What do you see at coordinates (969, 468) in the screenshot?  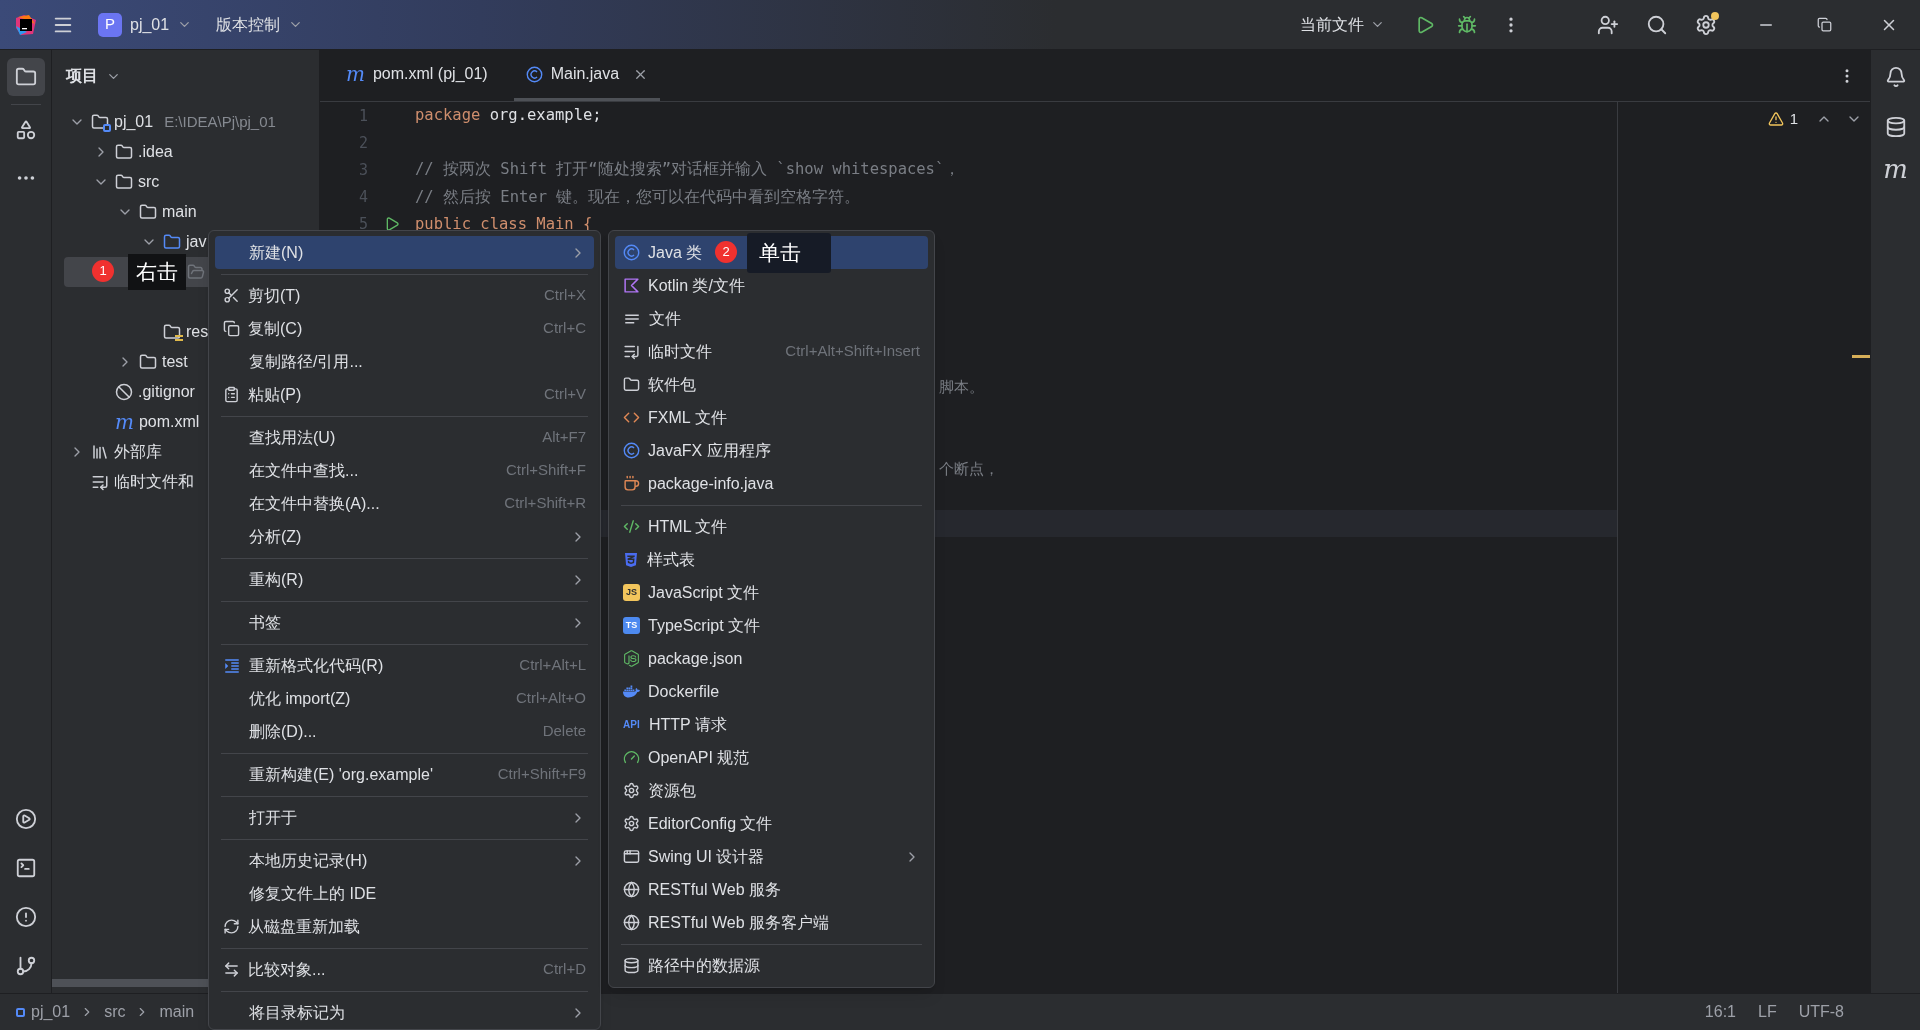 I see `code-line: 个断点，` at bounding box center [969, 468].